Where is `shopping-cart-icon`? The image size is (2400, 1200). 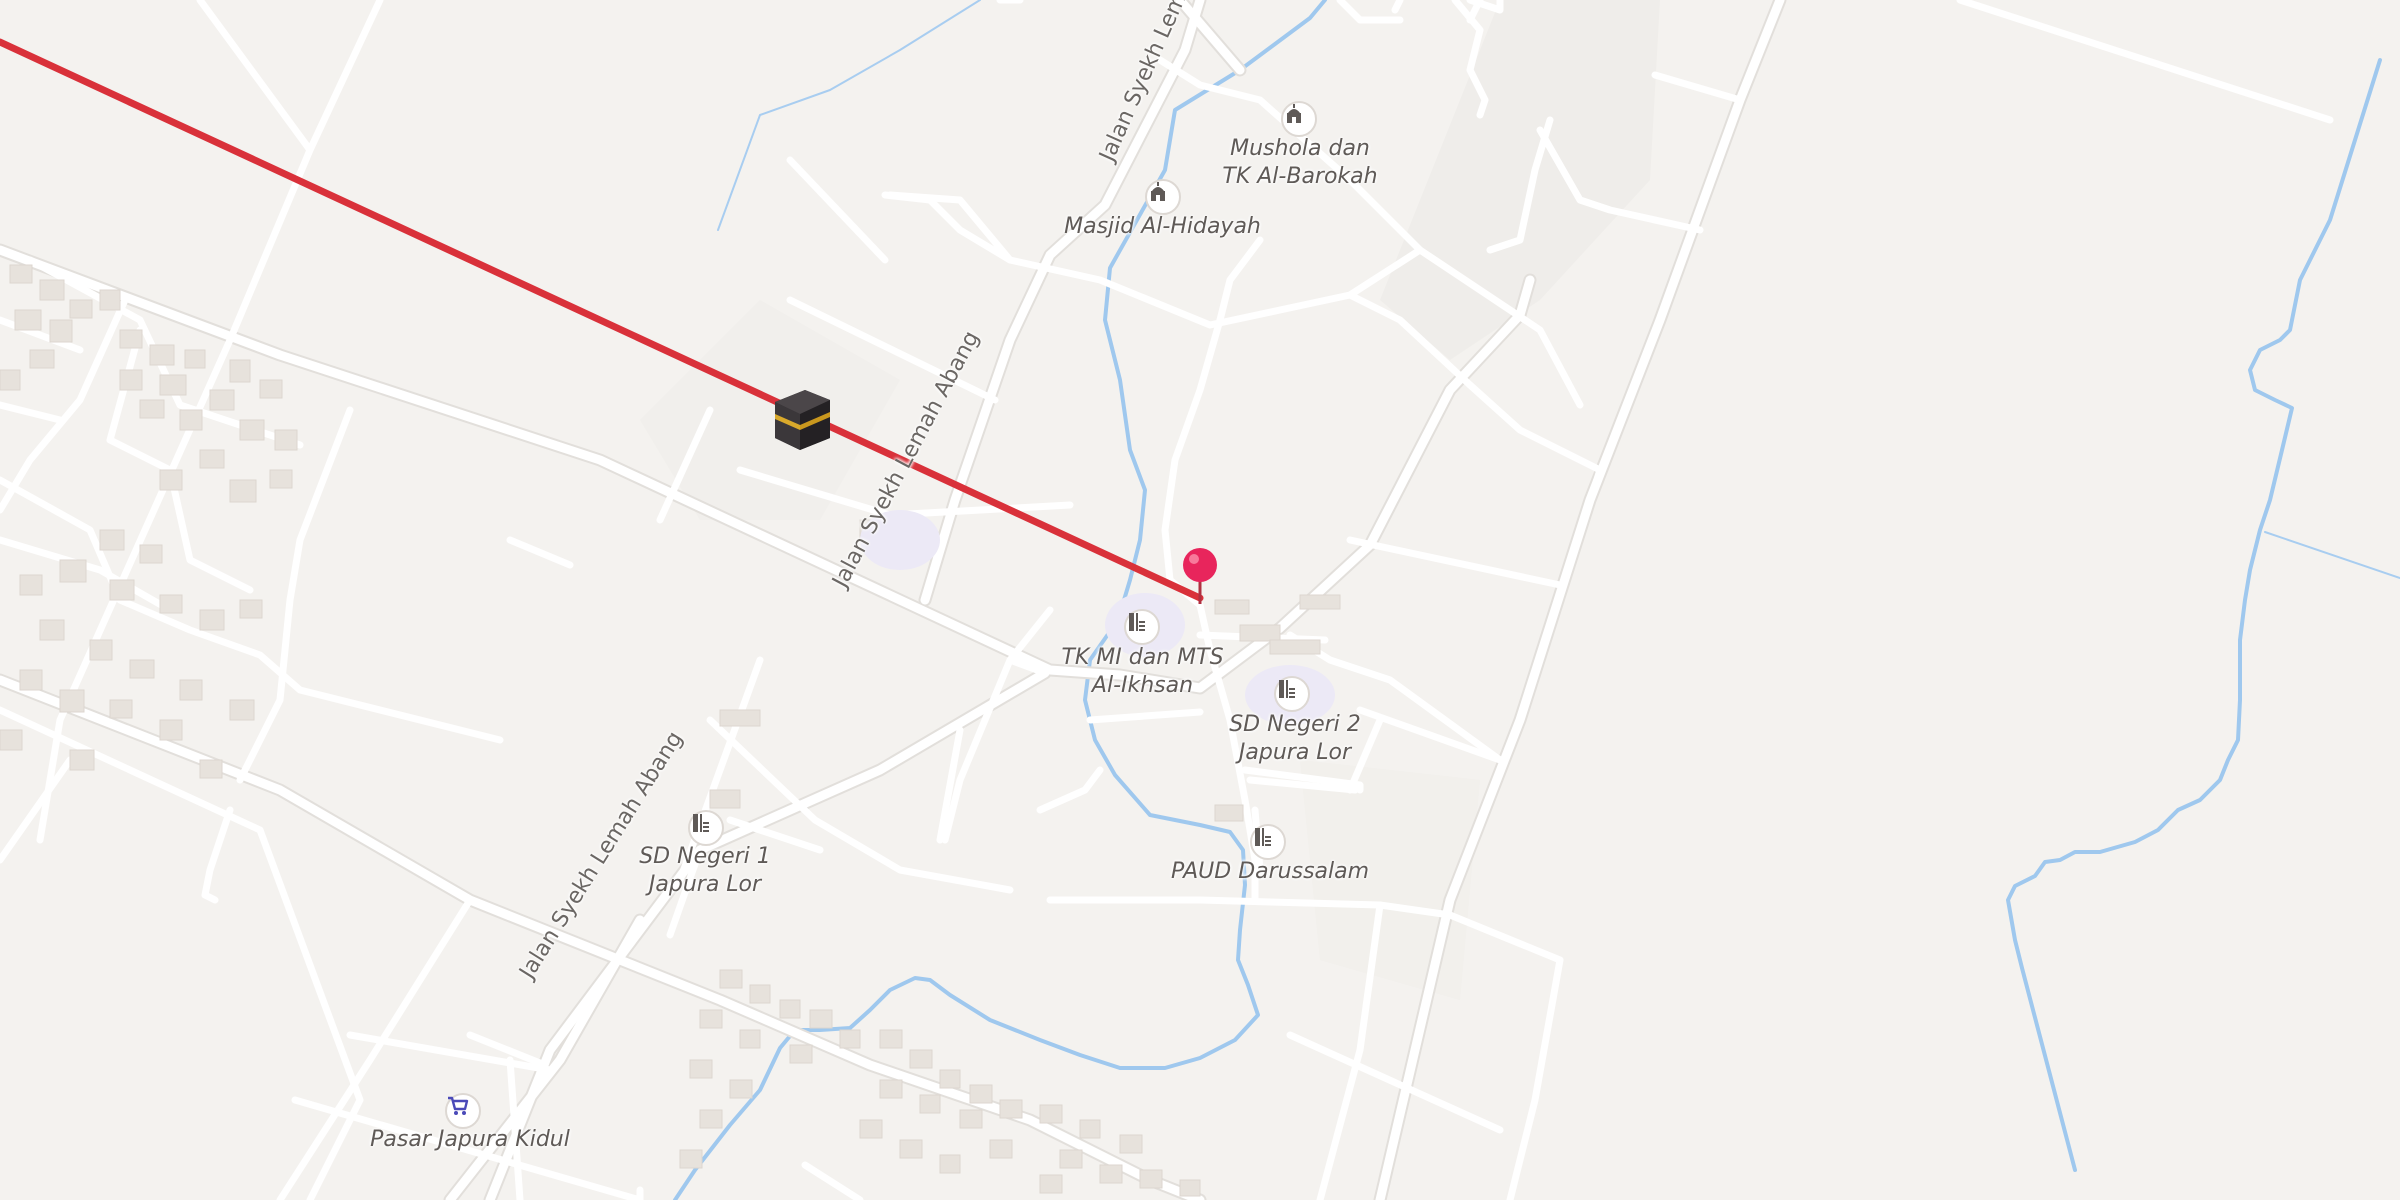
shopping-cart-icon is located at coordinates (463, 1111).